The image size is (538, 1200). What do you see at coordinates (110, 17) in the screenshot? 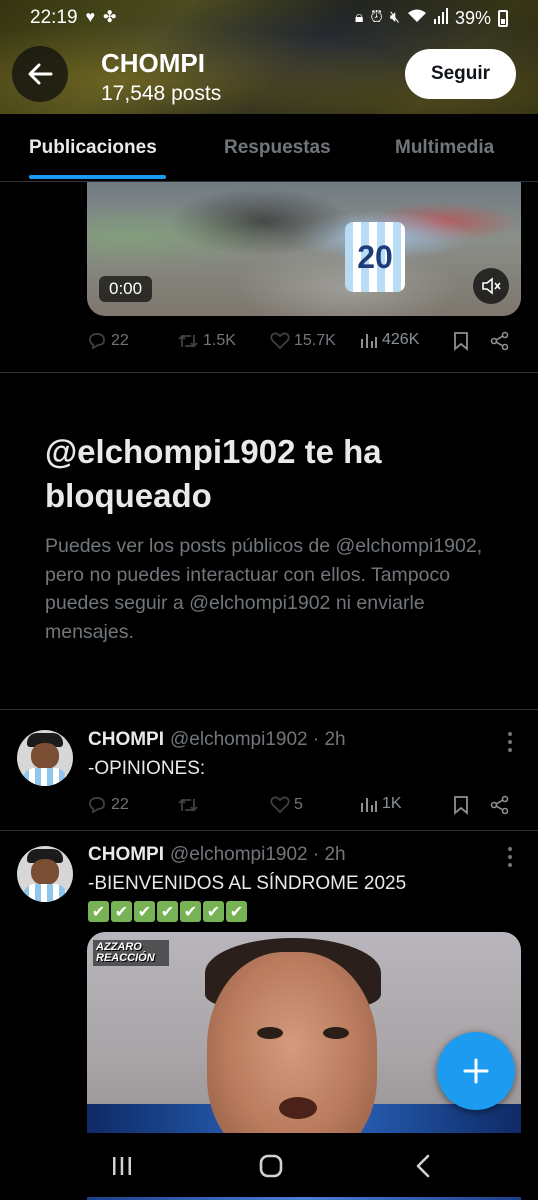
I see `pinwheel-icon: ✤` at bounding box center [110, 17].